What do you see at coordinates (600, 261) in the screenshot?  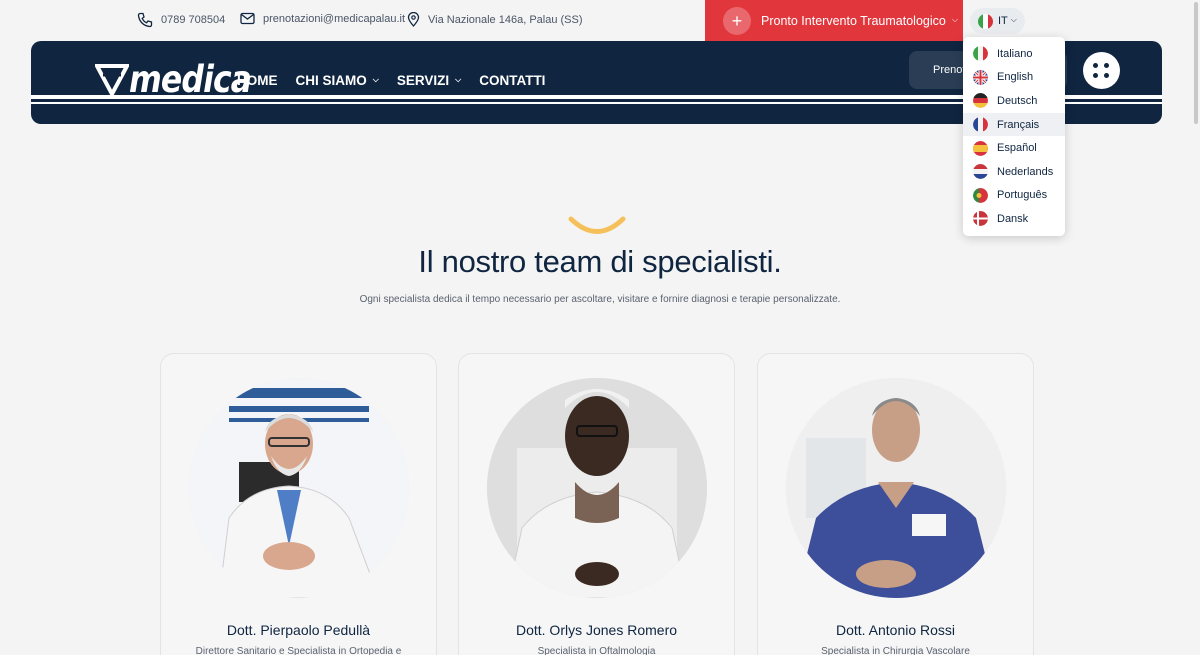 I see `section-title: Il nostro team di specialisti.` at bounding box center [600, 261].